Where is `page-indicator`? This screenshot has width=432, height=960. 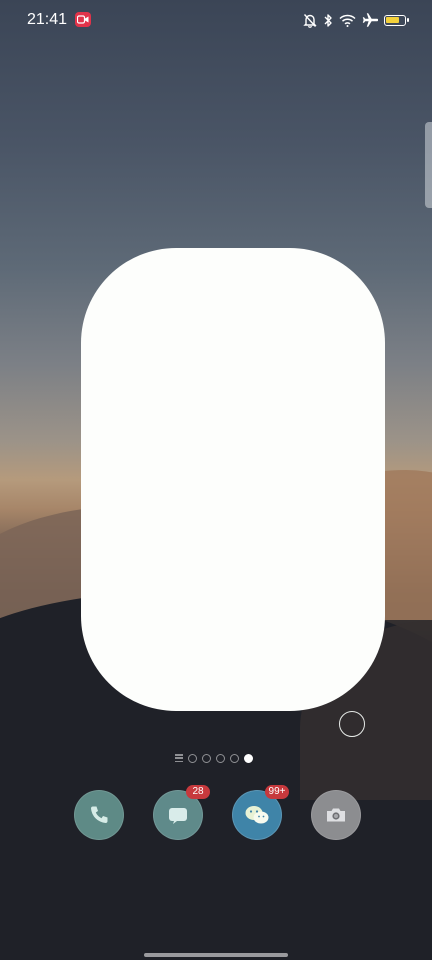
page-indicator is located at coordinates (214, 758).